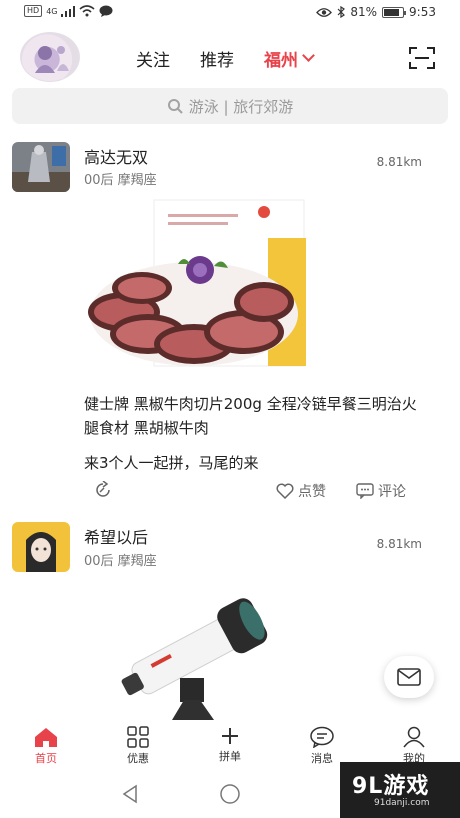 Image resolution: width=460 pixels, height=818 pixels. What do you see at coordinates (365, 491) in the screenshot?
I see `comment-icon` at bounding box center [365, 491].